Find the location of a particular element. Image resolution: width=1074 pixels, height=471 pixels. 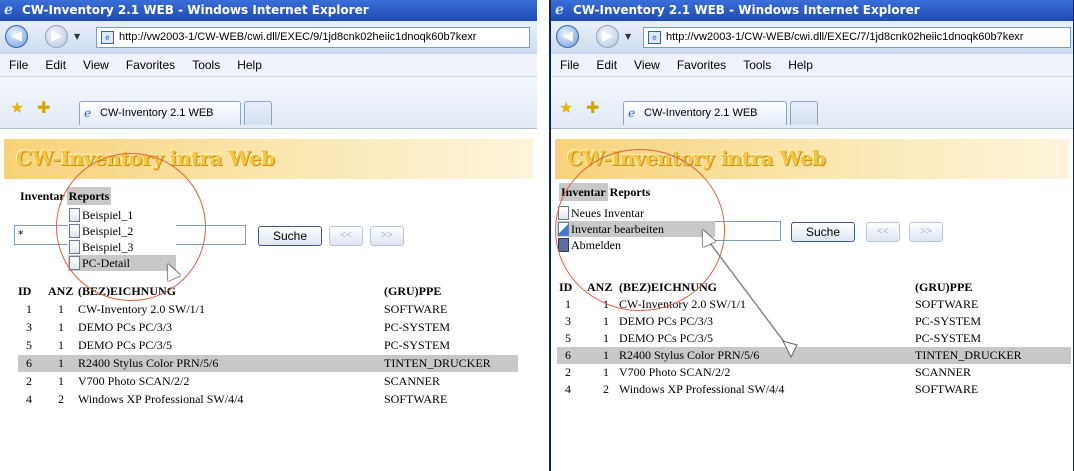

ie-tab-icon: ℯ is located at coordinates (88, 113).